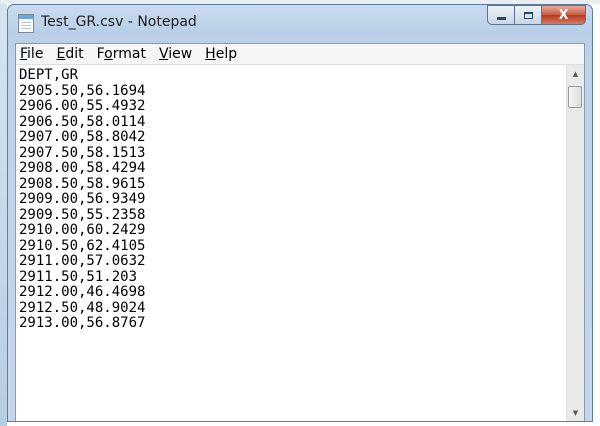 The height and width of the screenshot is (426, 600). Describe the element at coordinates (3, 213) in the screenshot. I see `desktop-background` at that location.